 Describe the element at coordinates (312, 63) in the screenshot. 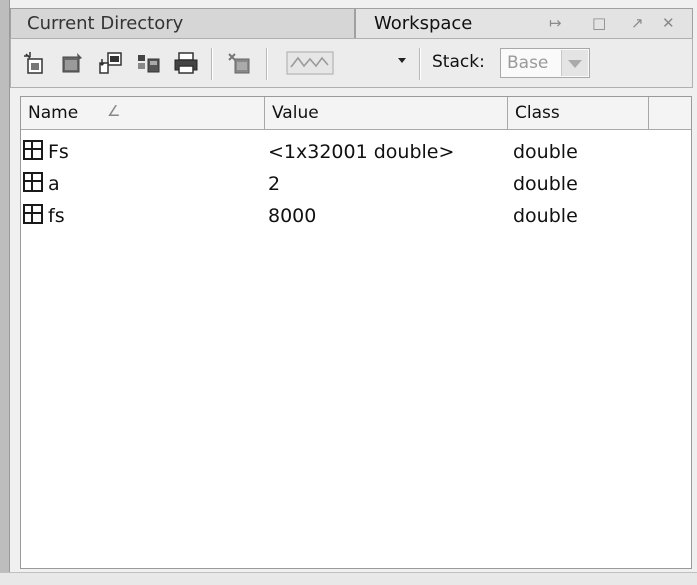

I see `plot-icon` at that location.